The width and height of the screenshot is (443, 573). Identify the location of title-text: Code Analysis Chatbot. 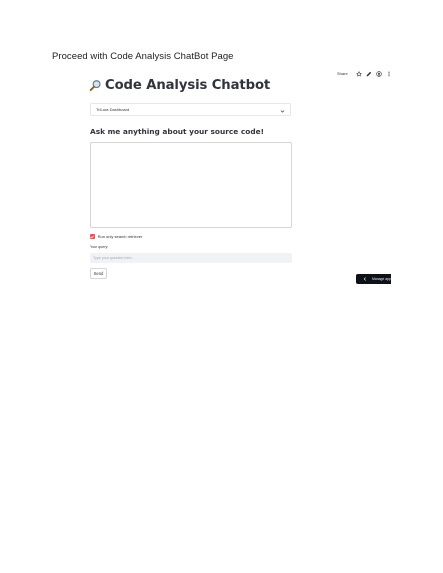
(188, 85).